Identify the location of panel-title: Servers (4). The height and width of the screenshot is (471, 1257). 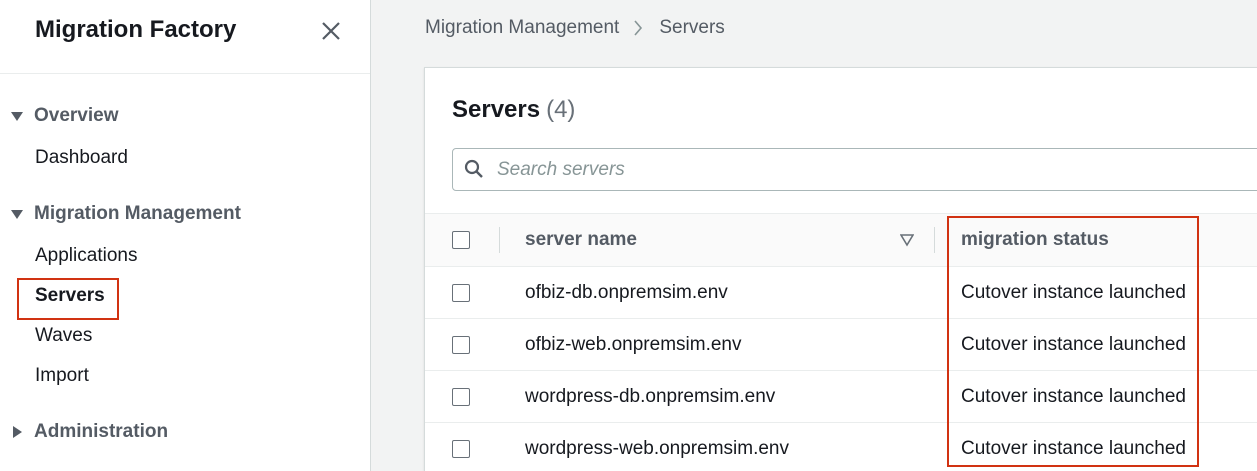
(513, 110).